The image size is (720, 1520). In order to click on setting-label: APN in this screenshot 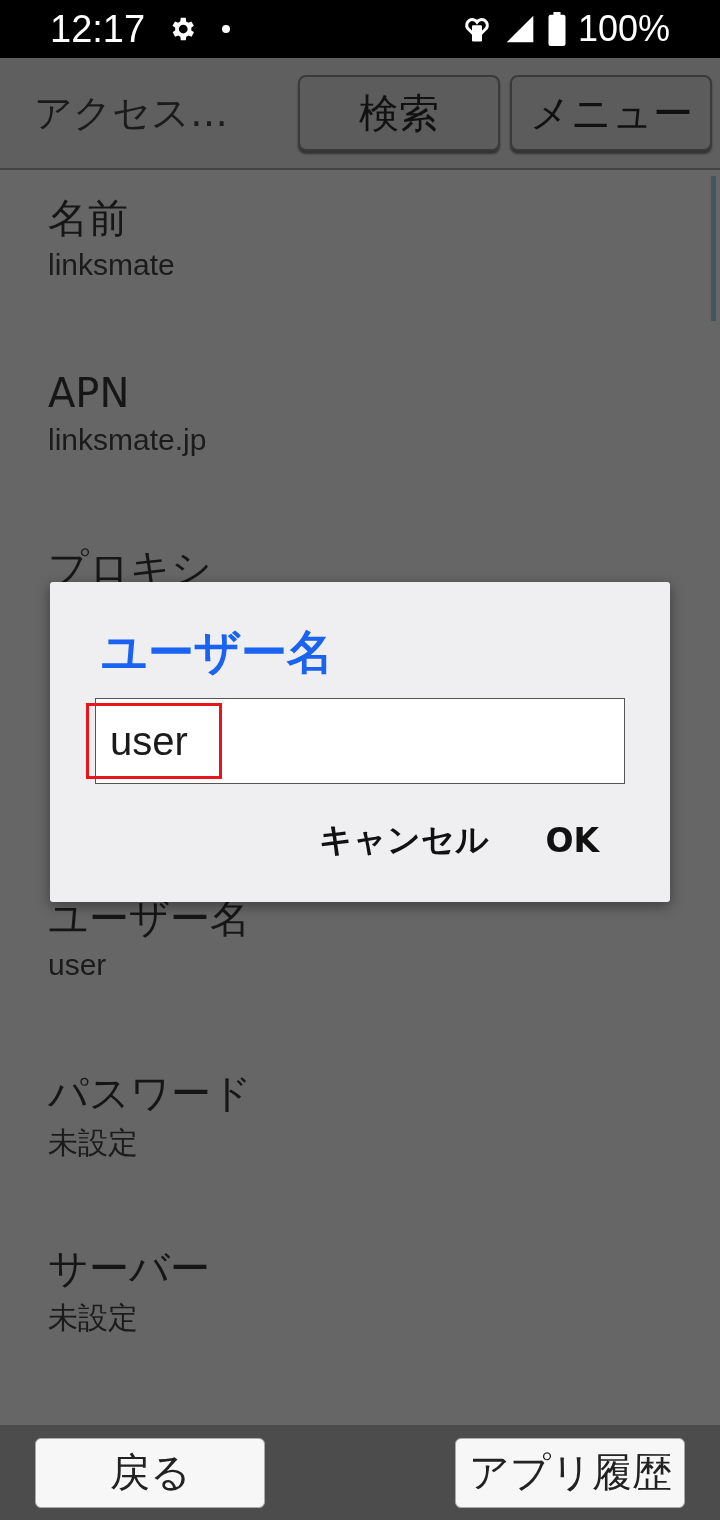, I will do `click(89, 393)`.